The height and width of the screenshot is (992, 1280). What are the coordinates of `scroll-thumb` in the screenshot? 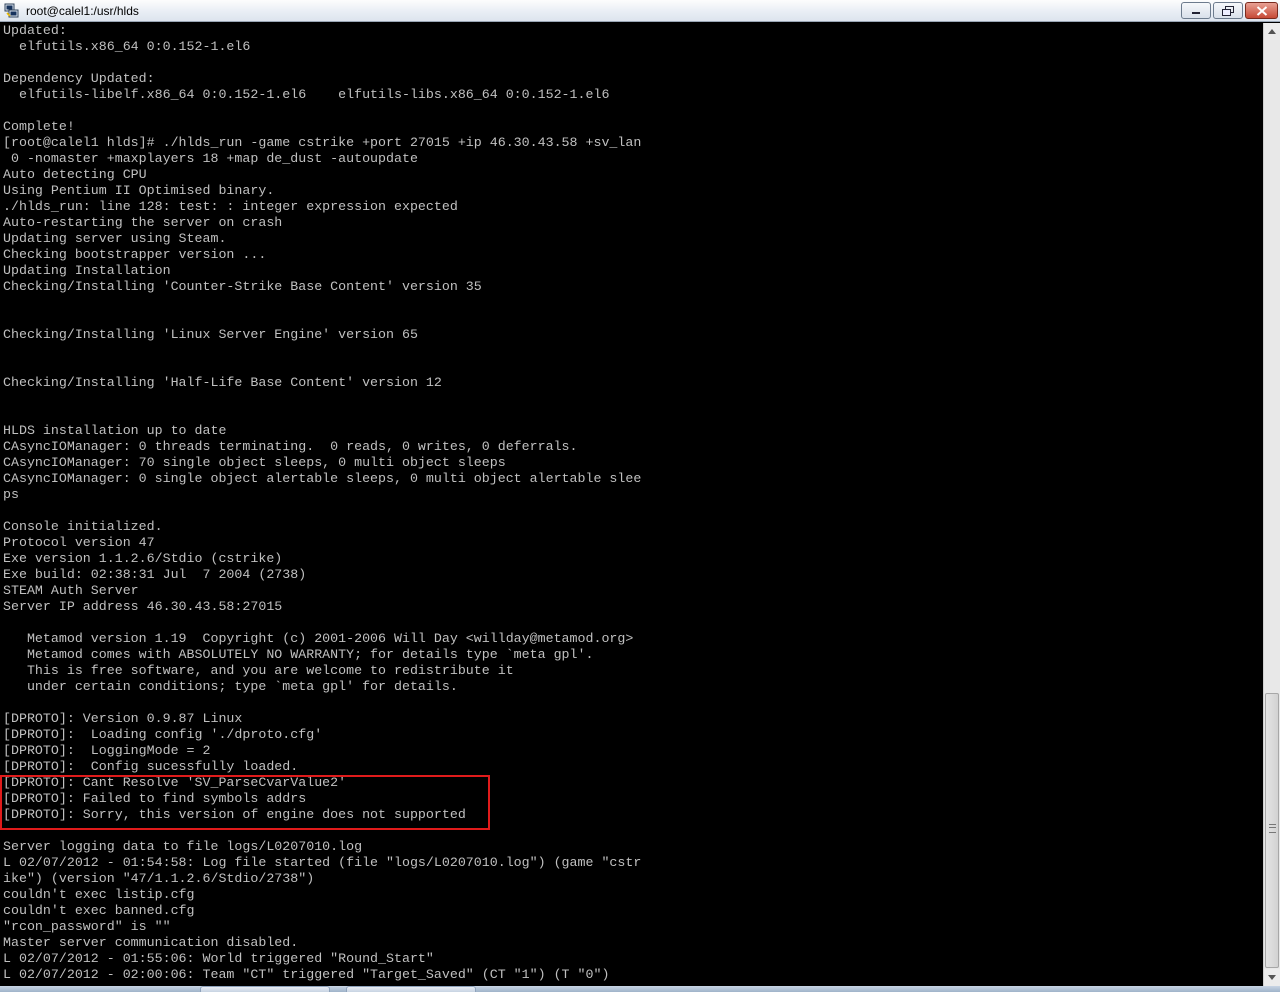 It's located at (1272, 830).